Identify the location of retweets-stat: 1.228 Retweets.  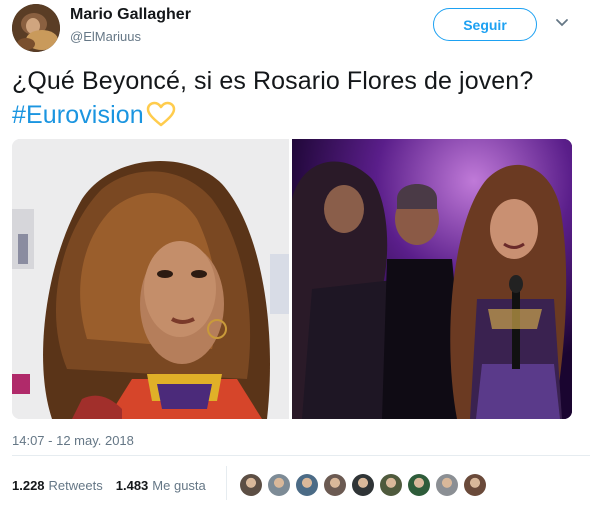
(57, 485).